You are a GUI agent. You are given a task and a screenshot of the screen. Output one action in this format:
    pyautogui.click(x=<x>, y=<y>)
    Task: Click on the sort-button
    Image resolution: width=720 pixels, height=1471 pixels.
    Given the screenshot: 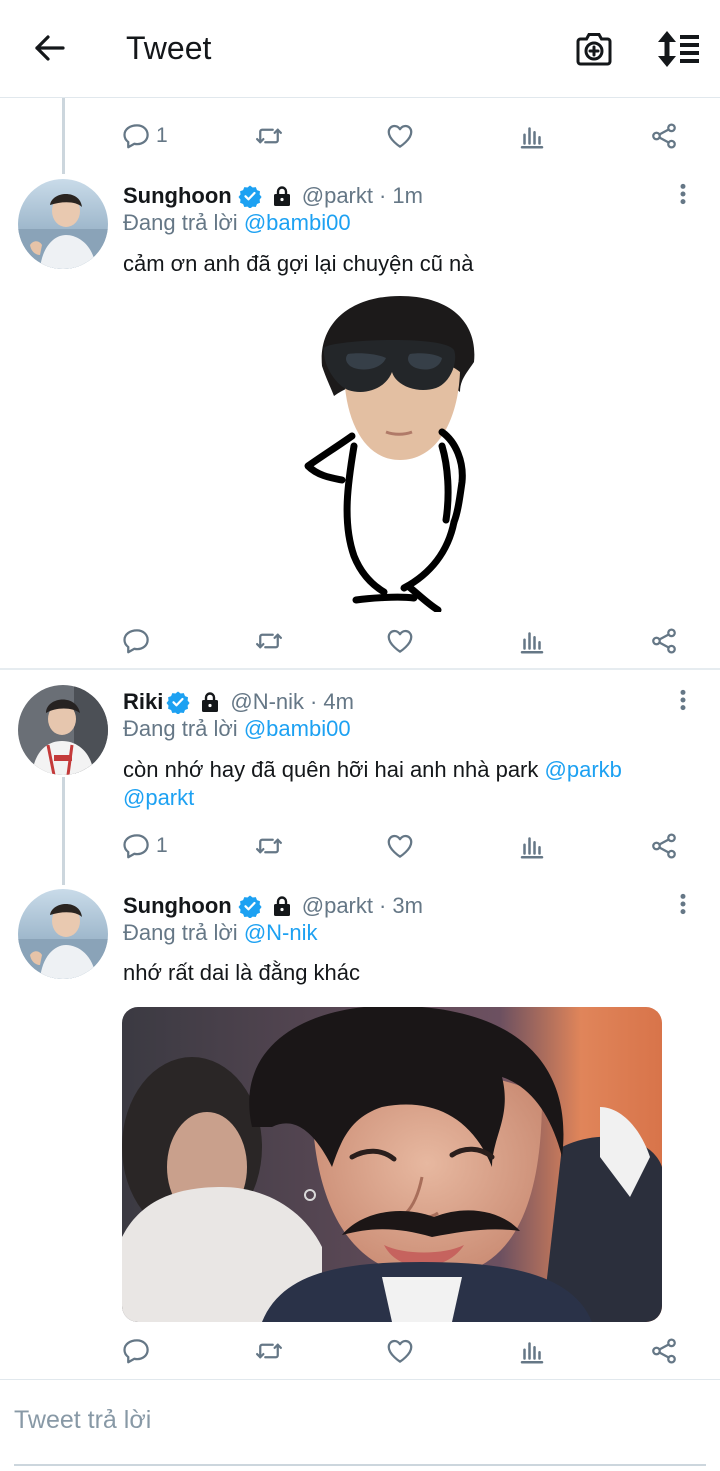 What is the action you would take?
    pyautogui.click(x=678, y=49)
    